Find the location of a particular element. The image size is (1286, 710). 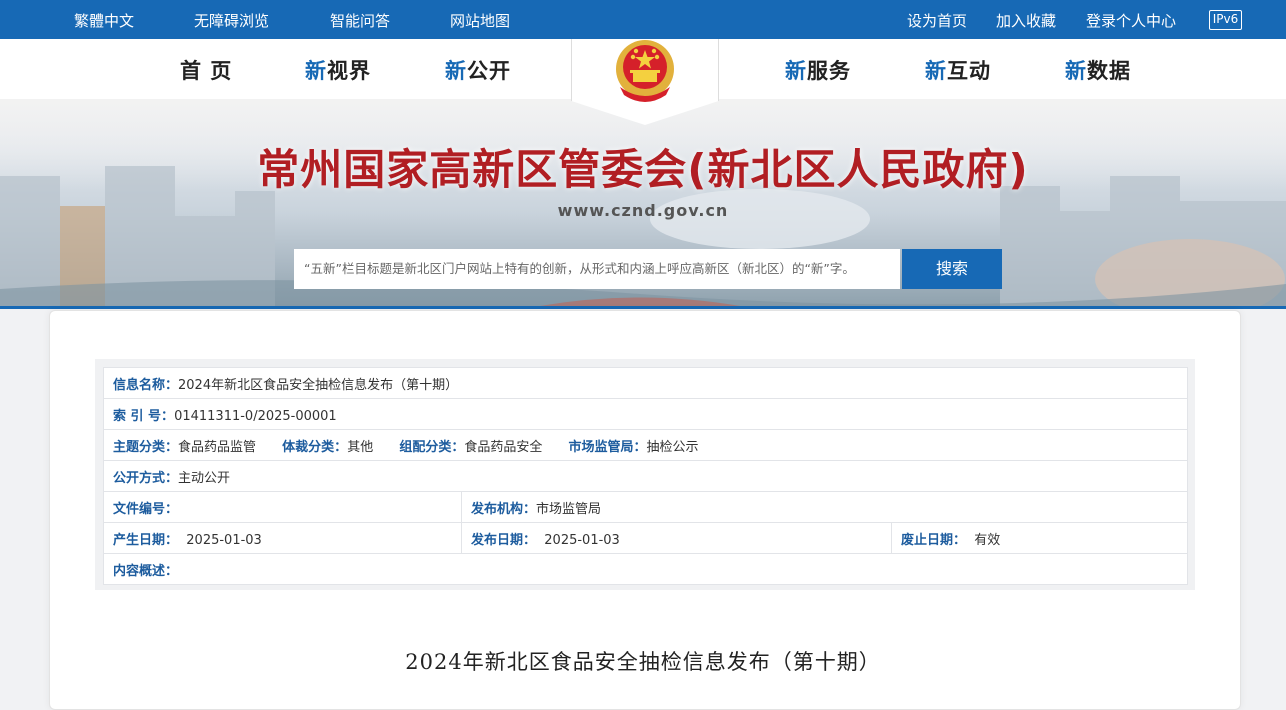

table-row: 文件编号： 发布机构：市场监管局 is located at coordinates (645, 507).